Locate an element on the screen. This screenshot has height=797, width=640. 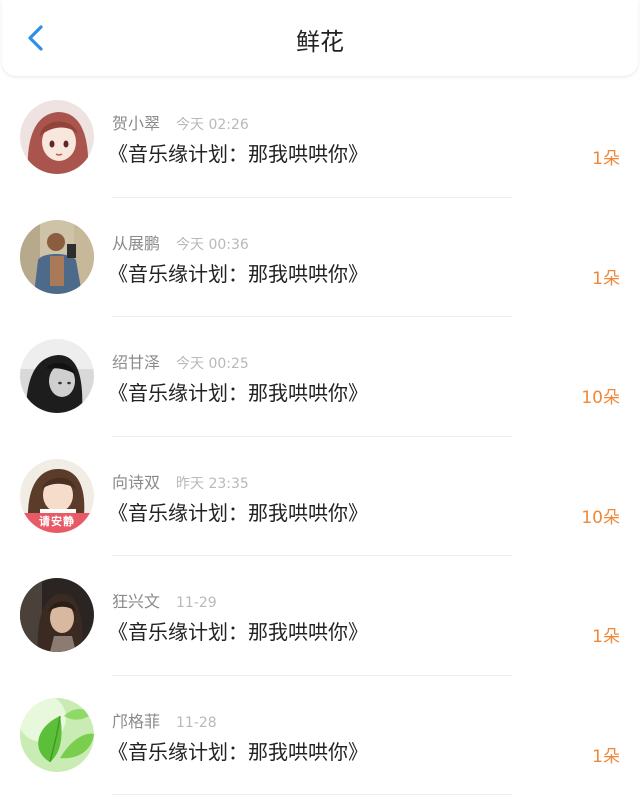
list-item: 请安静 向诗双 昨天 23:35 《音乐缘计划：那我哄哄你》 10朵 is located at coordinates (320, 496).